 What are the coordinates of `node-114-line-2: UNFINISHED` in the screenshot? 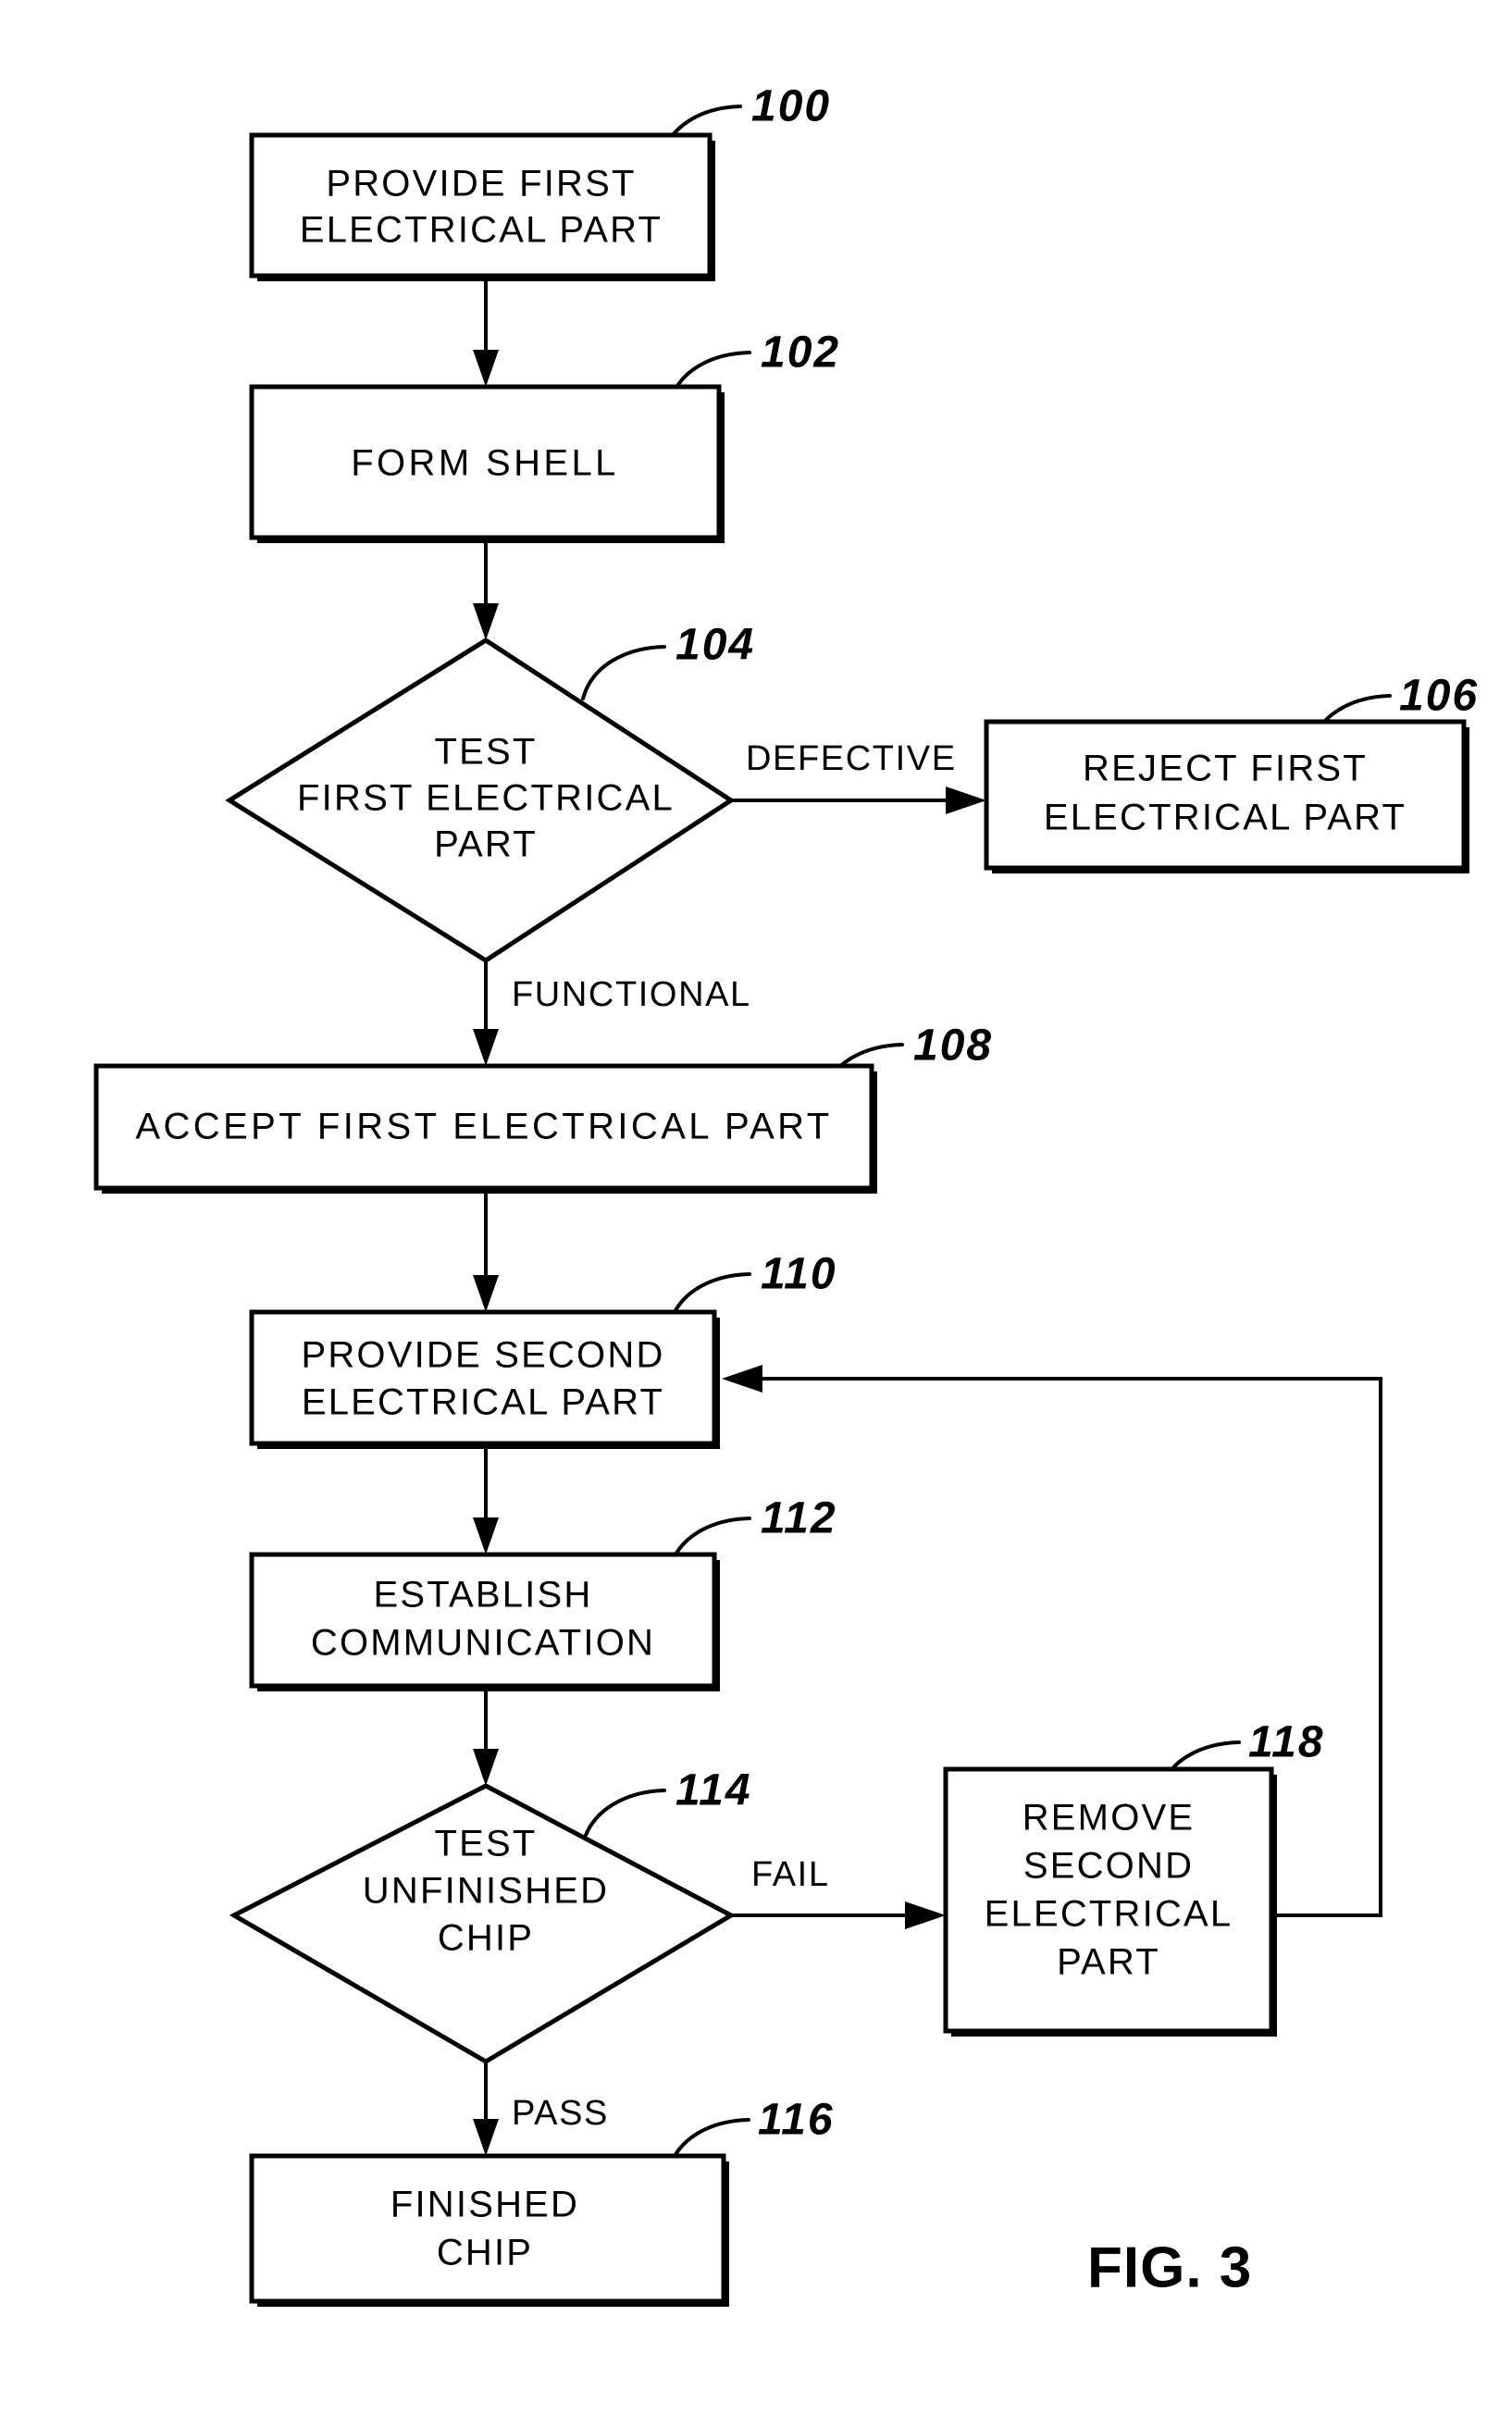 It's located at (486, 1892).